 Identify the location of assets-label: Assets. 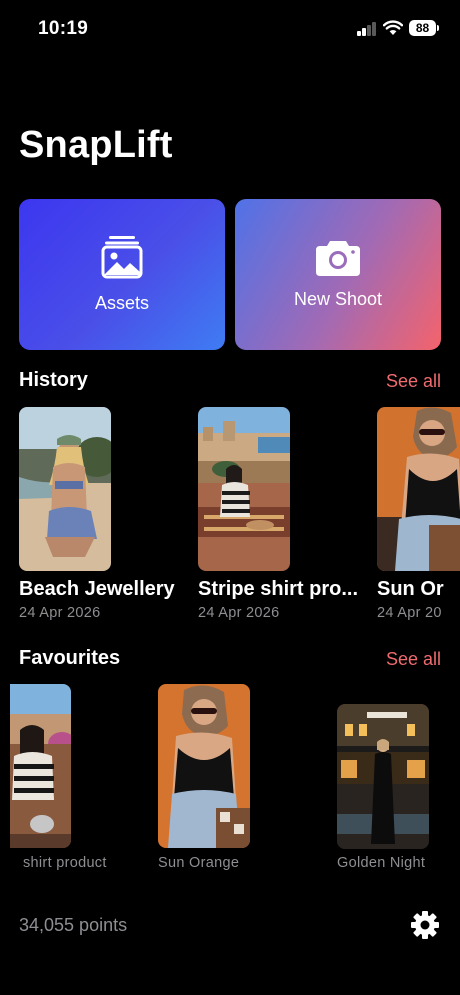
(122, 303).